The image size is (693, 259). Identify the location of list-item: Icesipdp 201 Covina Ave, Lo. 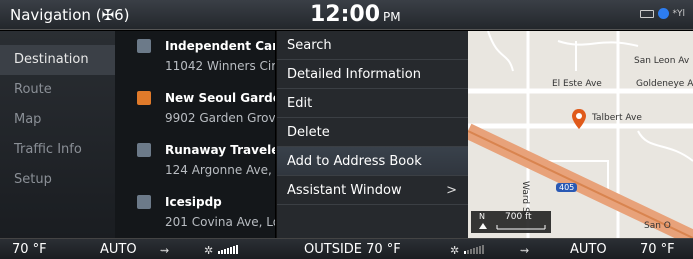
(195, 213).